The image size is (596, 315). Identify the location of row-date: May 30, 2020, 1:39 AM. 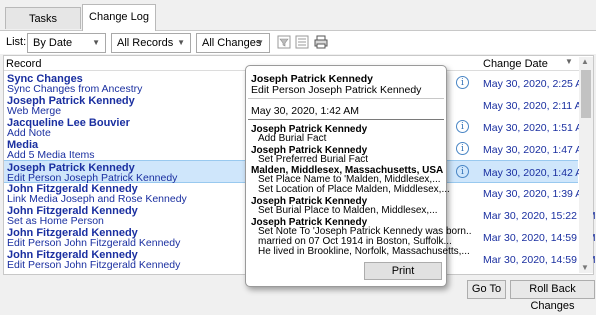
(537, 194).